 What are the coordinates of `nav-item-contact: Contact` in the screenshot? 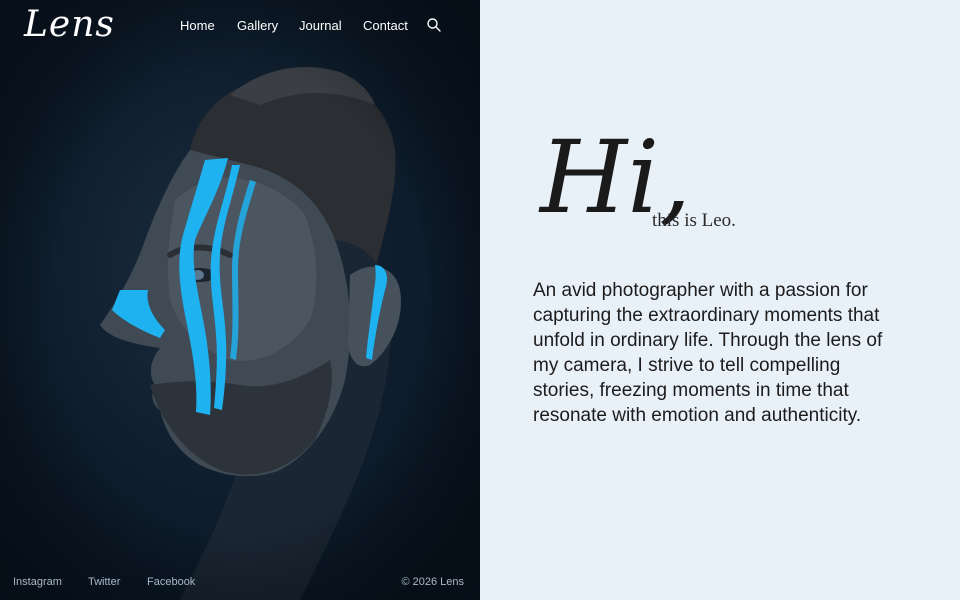 It's located at (385, 25).